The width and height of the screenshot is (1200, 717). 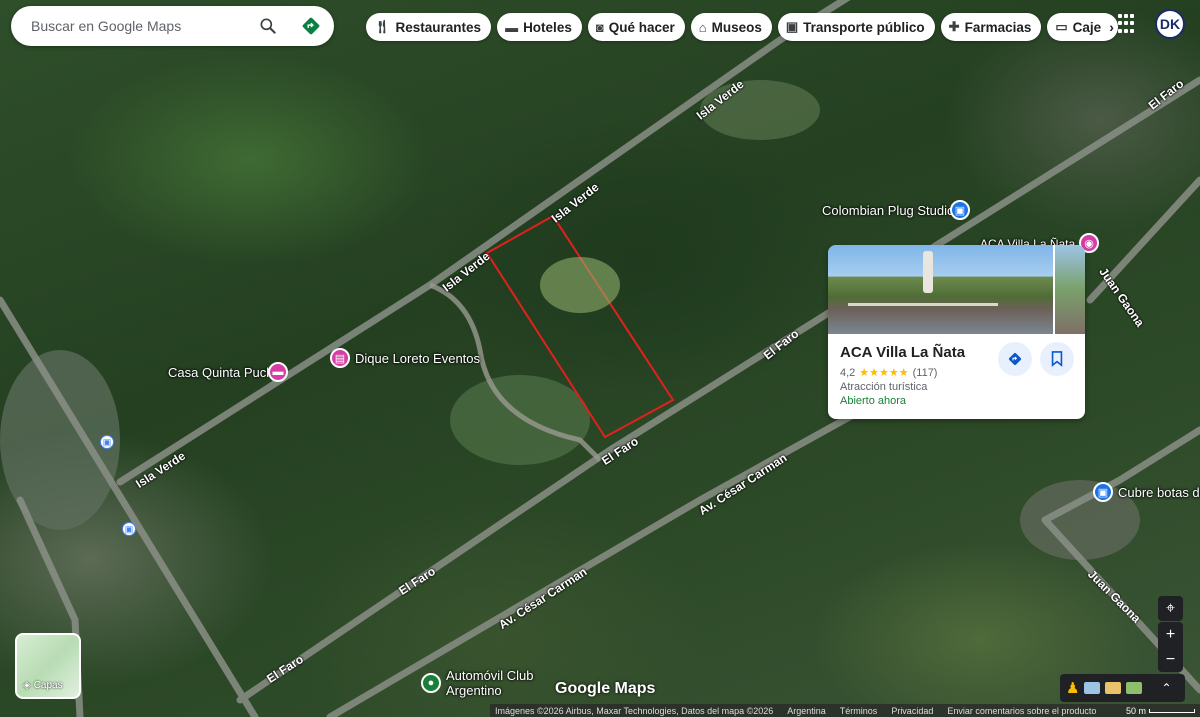 What do you see at coordinates (1166, 688) in the screenshot?
I see `expand-up-icon: ⌃` at bounding box center [1166, 688].